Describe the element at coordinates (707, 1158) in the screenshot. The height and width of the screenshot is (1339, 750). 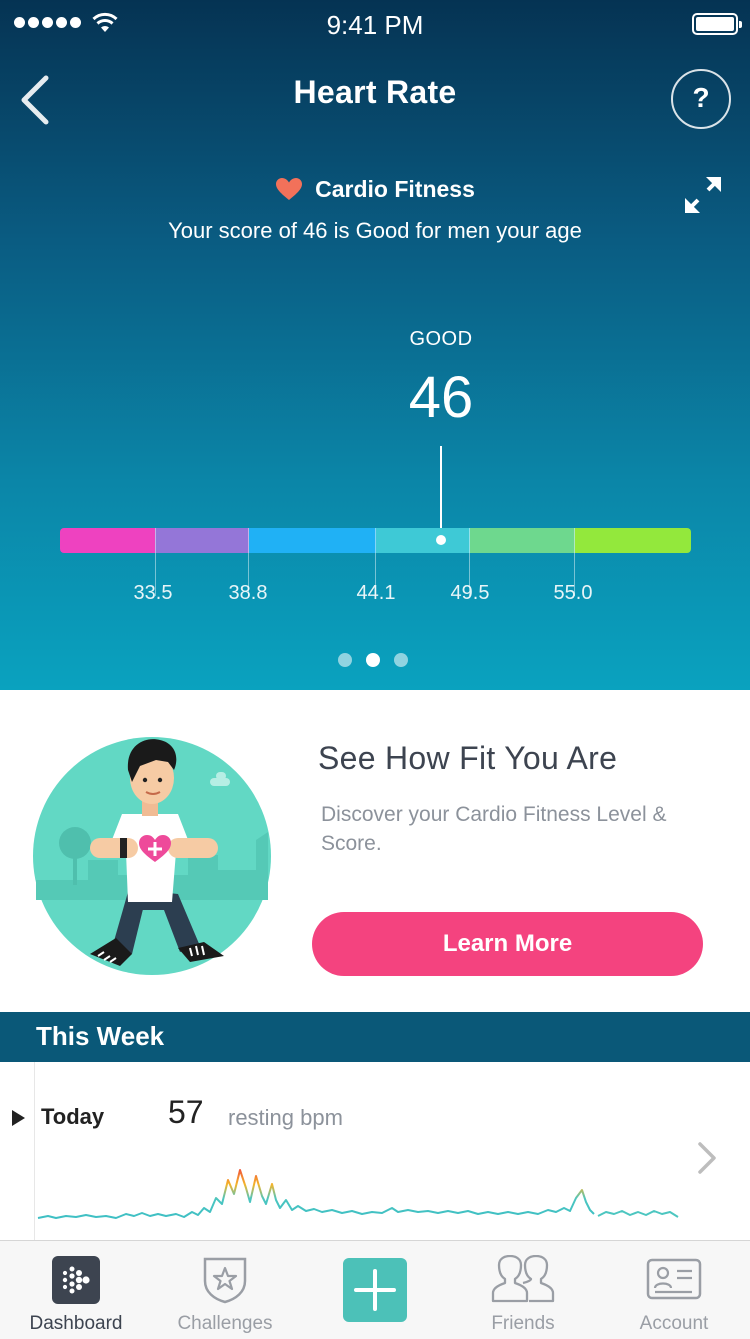
I see `chevron-right-icon` at that location.